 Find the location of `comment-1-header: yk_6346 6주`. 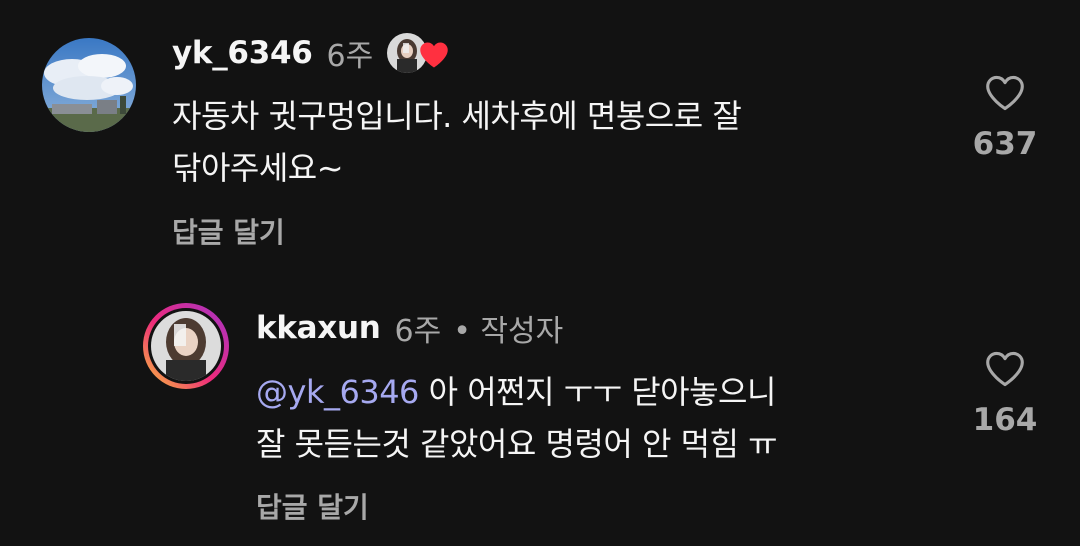

comment-1-header: yk_6346 6주 is located at coordinates (310, 53).